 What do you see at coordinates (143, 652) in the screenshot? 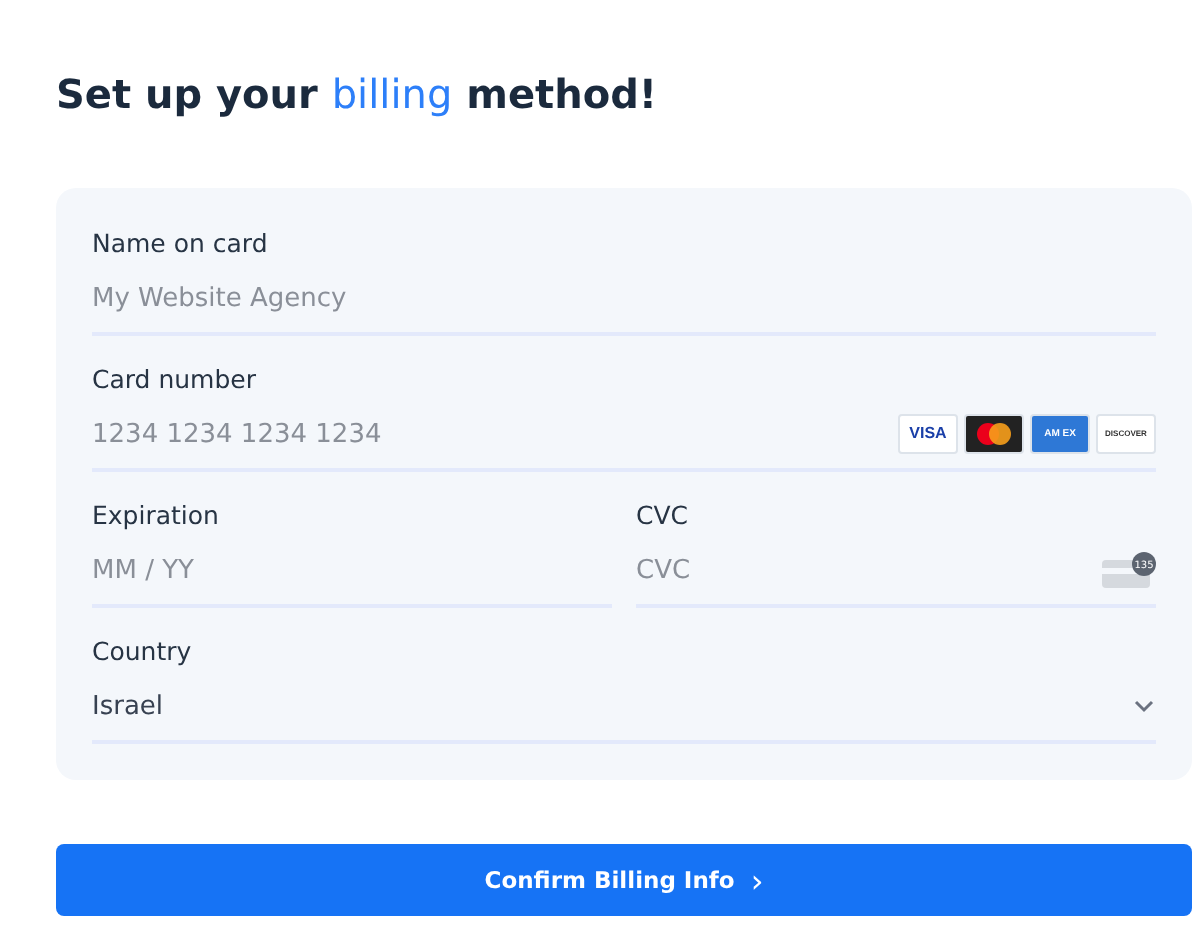
I see `field-label: Country` at bounding box center [143, 652].